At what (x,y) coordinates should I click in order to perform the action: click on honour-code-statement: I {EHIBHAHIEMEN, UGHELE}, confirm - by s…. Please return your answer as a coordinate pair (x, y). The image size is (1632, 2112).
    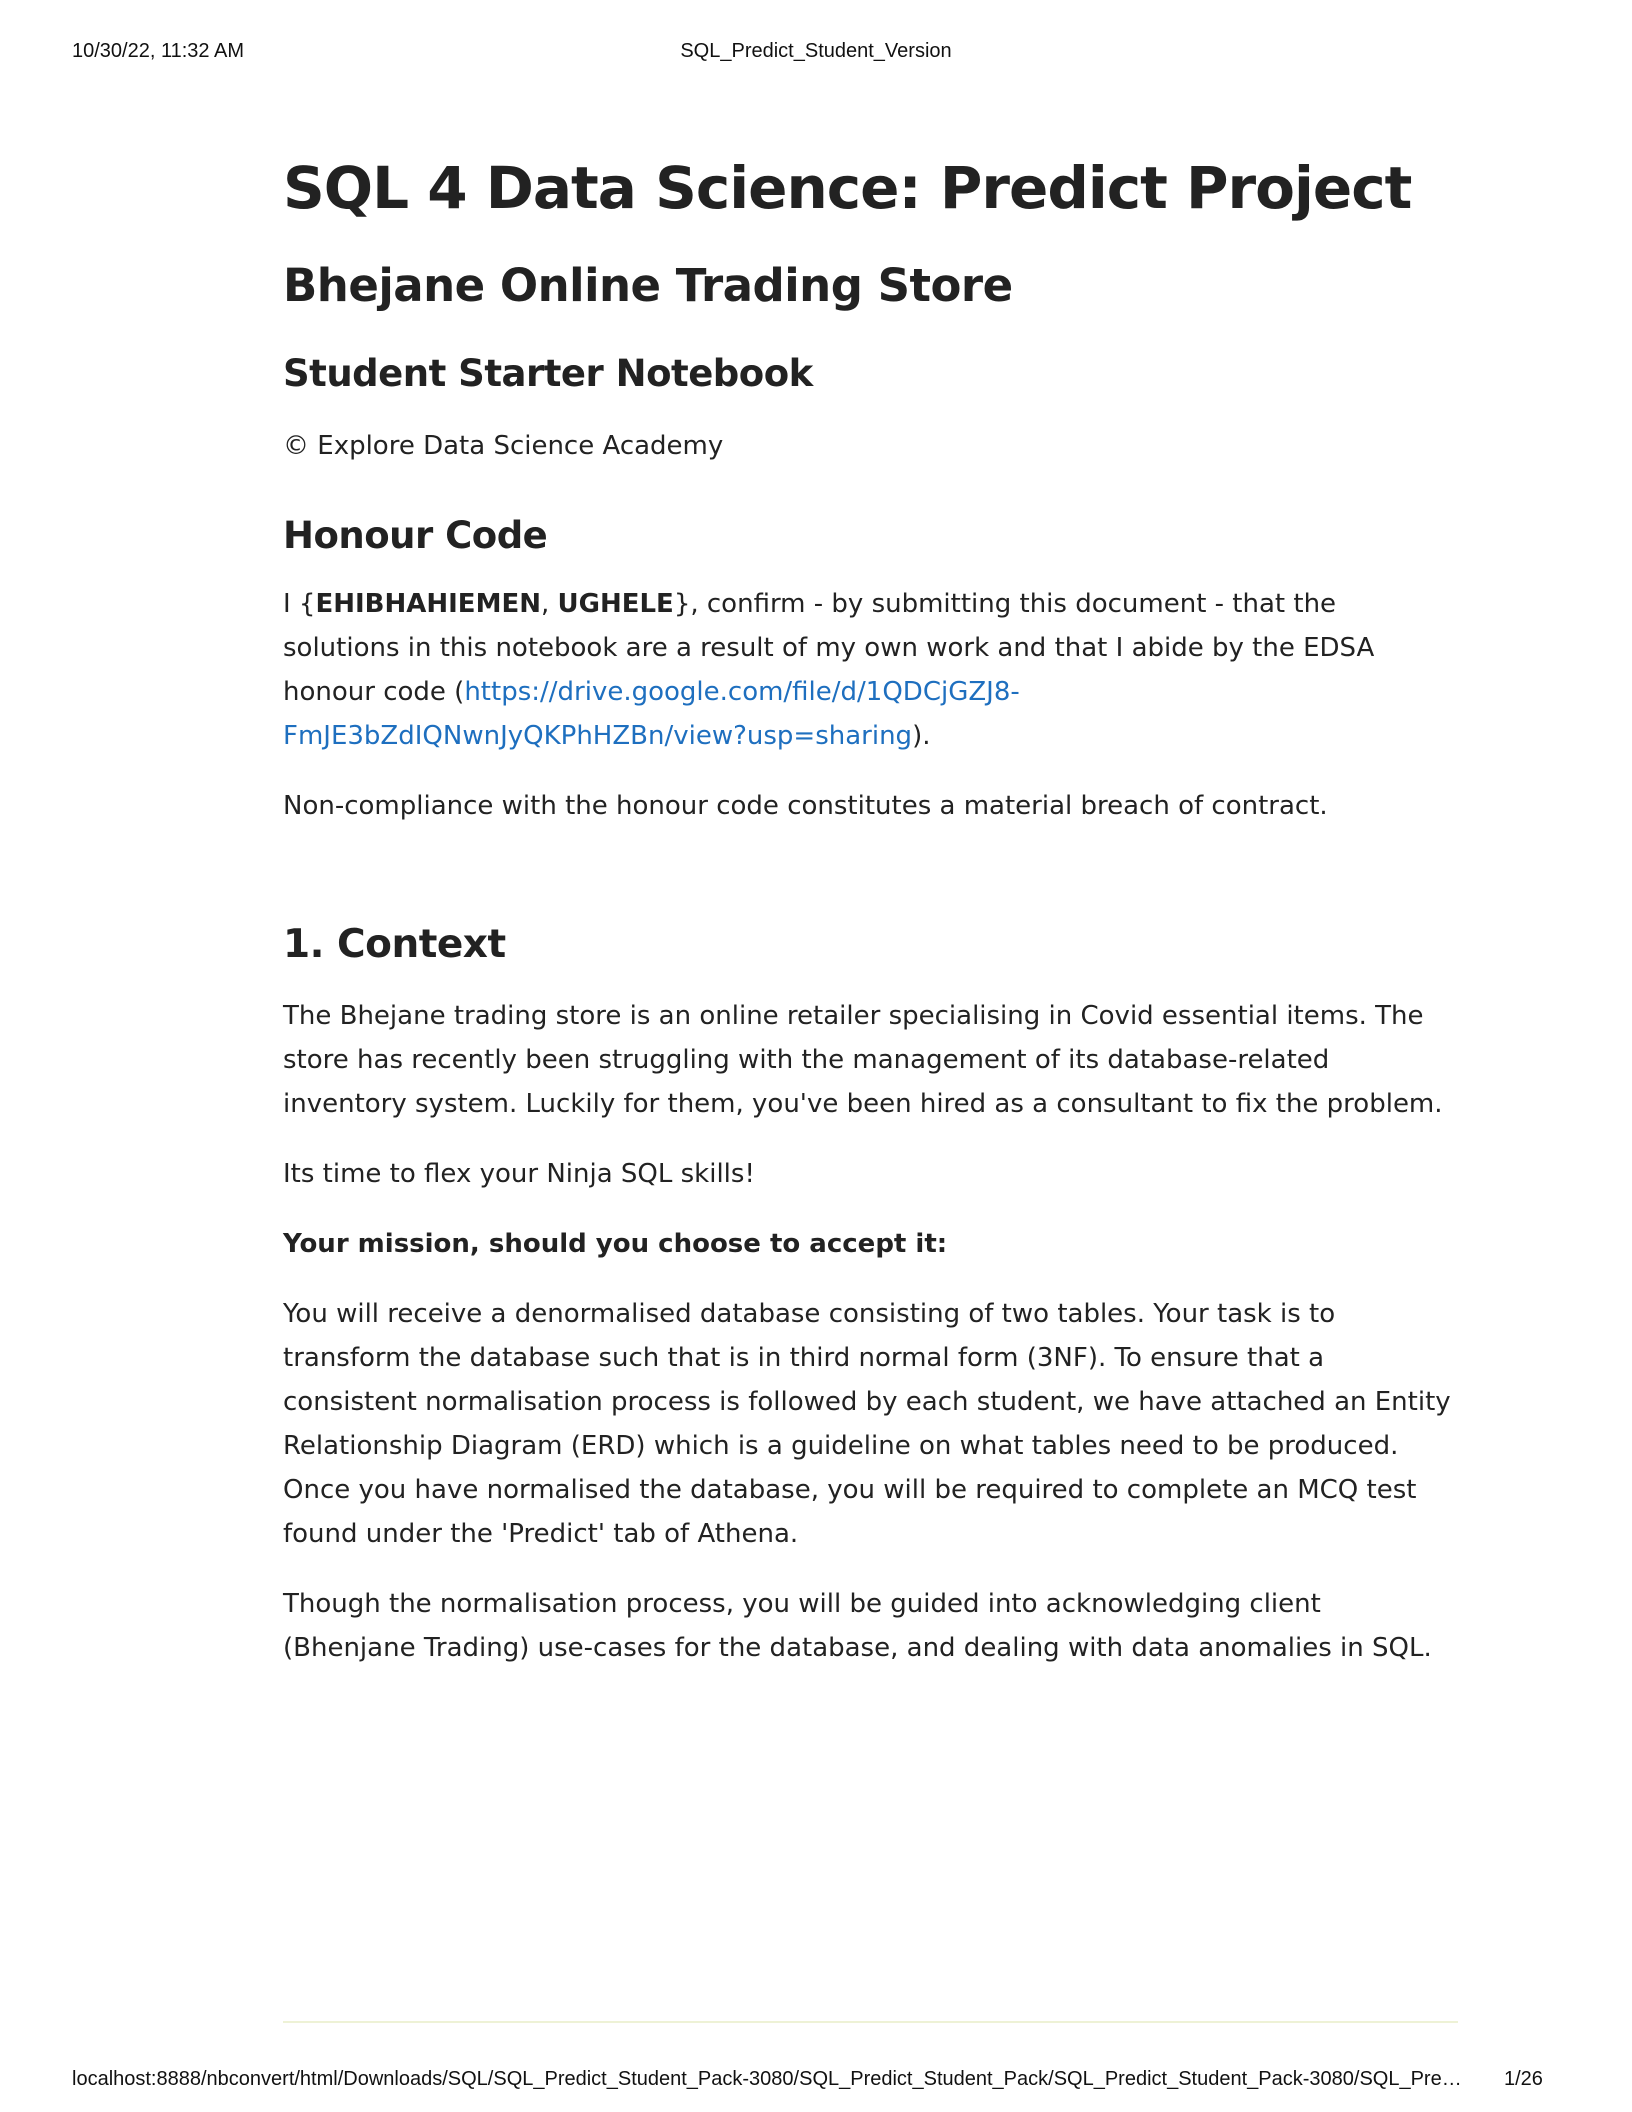
    Looking at the image, I should click on (870, 670).